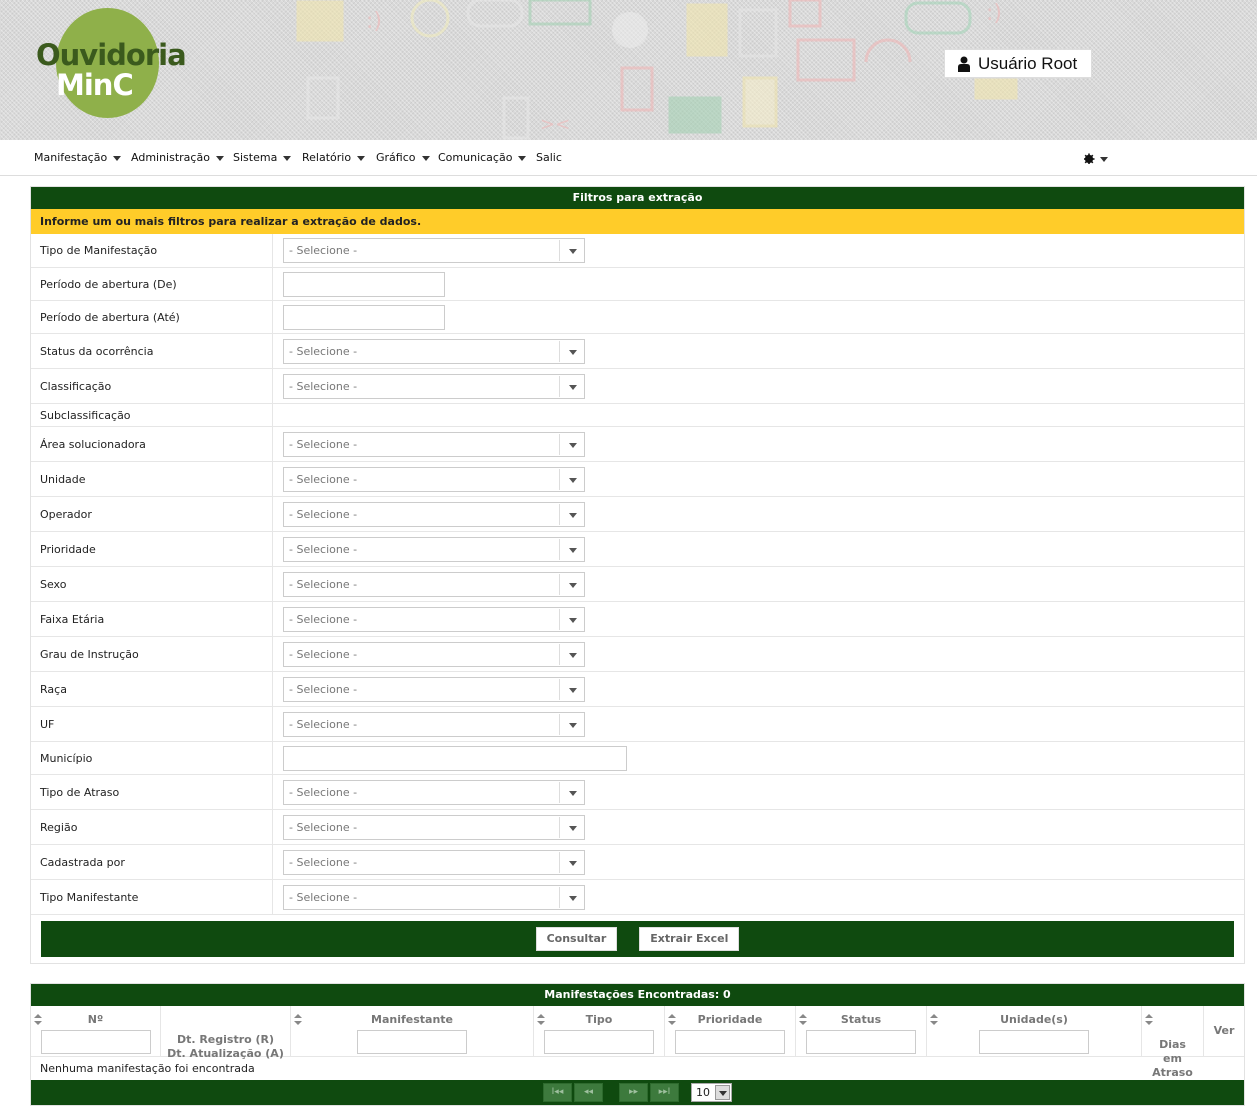 The image size is (1257, 1108). I want to click on filter-label: UF, so click(152, 724).